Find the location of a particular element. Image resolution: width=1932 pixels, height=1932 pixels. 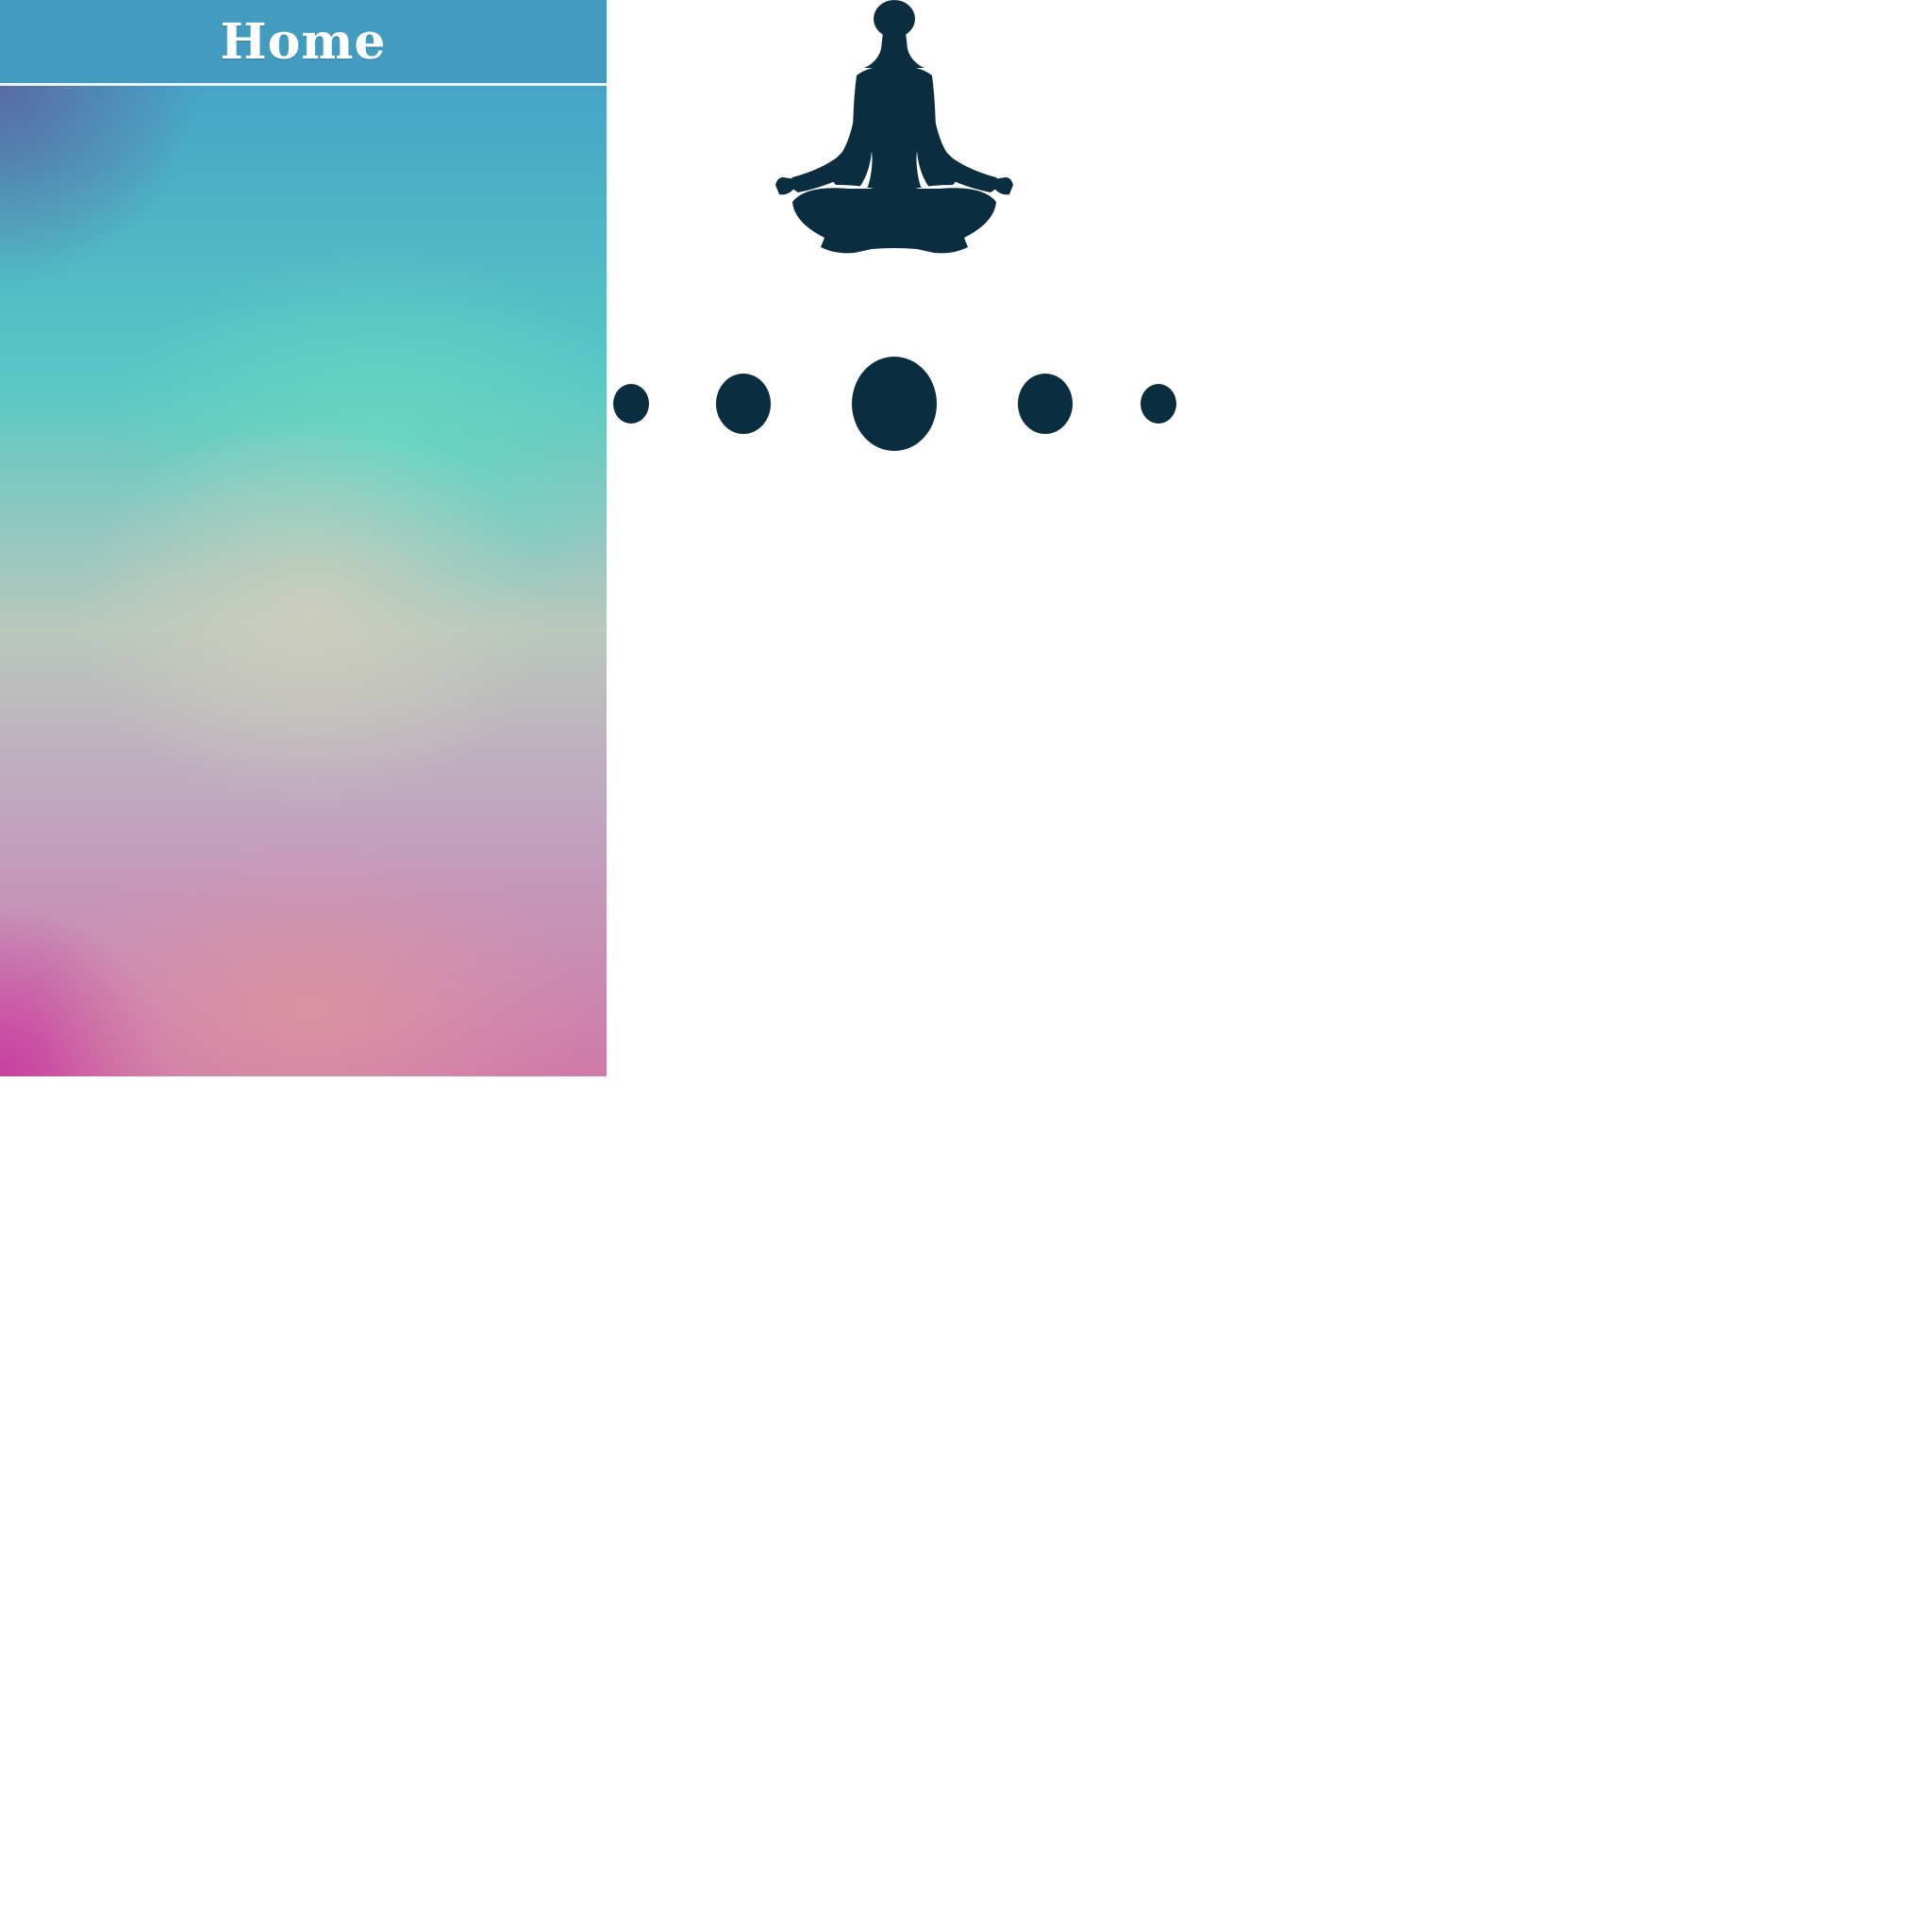

page-title: Home is located at coordinates (304, 41).